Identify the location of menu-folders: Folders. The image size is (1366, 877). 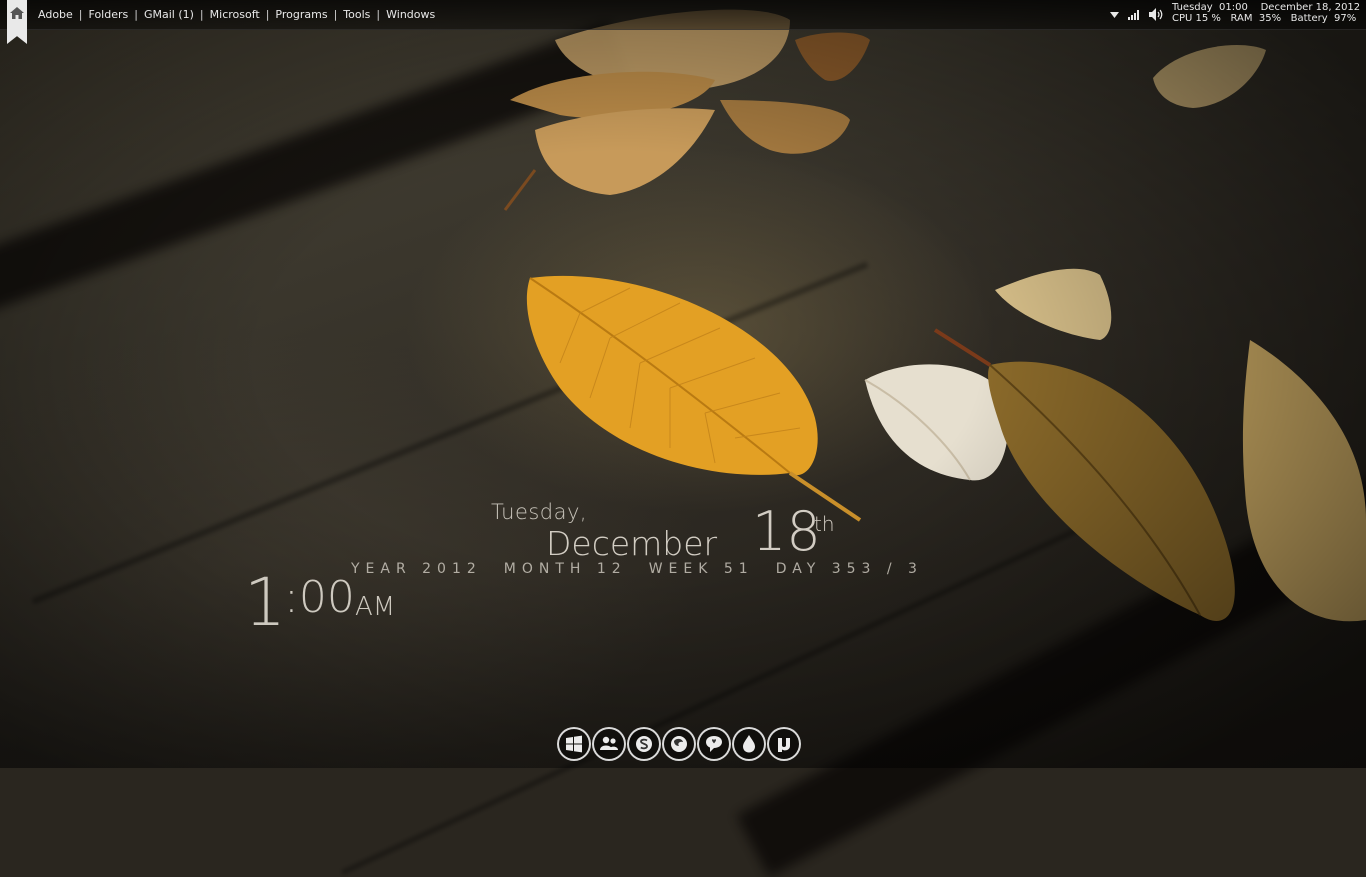
(109, 14).